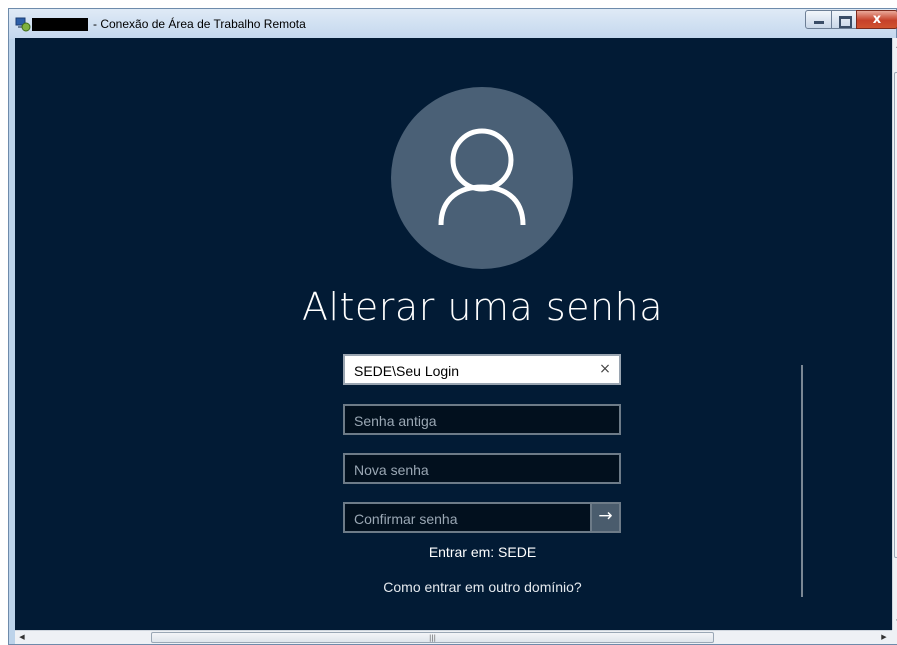 The height and width of the screenshot is (645, 897). What do you see at coordinates (60, 24) in the screenshot?
I see `redacted-computer-name` at bounding box center [60, 24].